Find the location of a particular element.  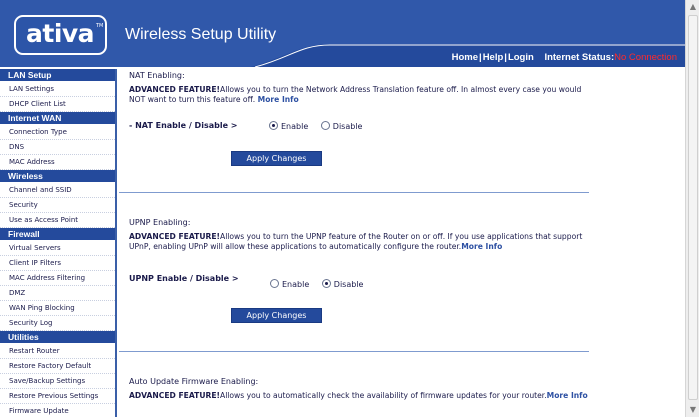

nav-login-link: Login is located at coordinates (521, 57).